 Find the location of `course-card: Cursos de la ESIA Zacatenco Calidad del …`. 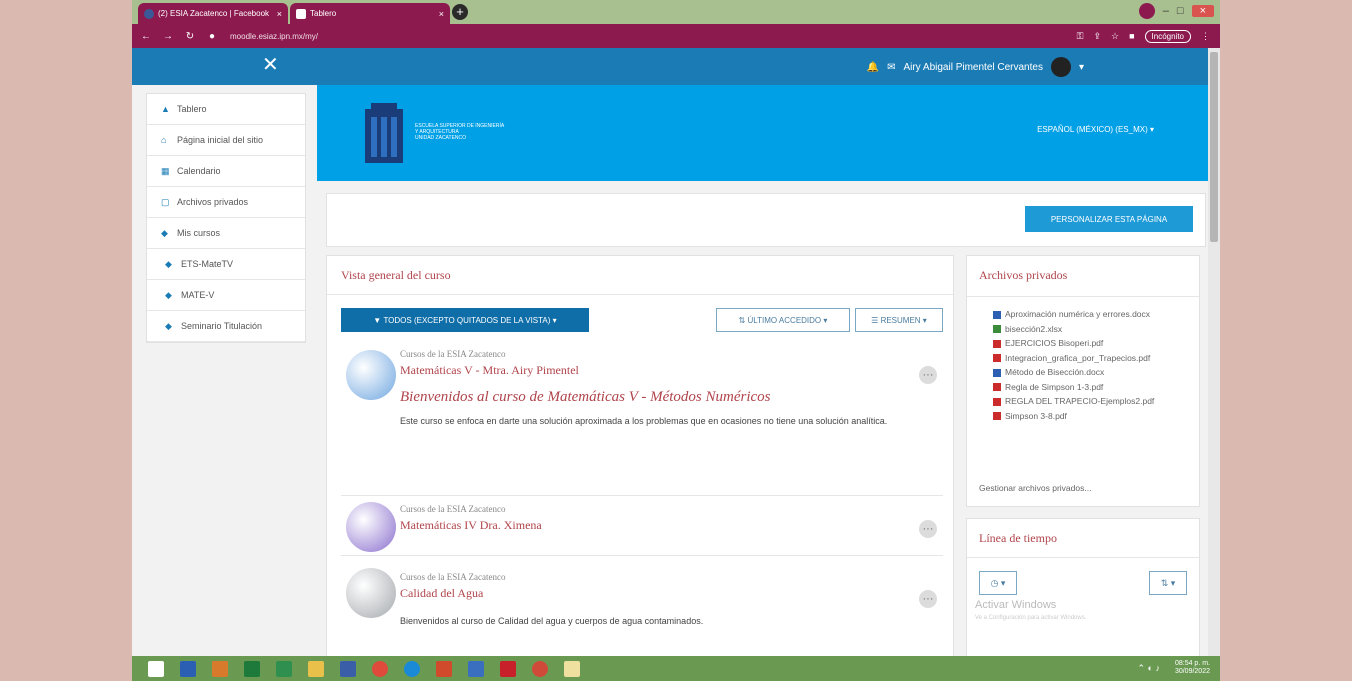

course-card: Cursos de la ESIA Zacatenco Calidad del … is located at coordinates (642, 614).